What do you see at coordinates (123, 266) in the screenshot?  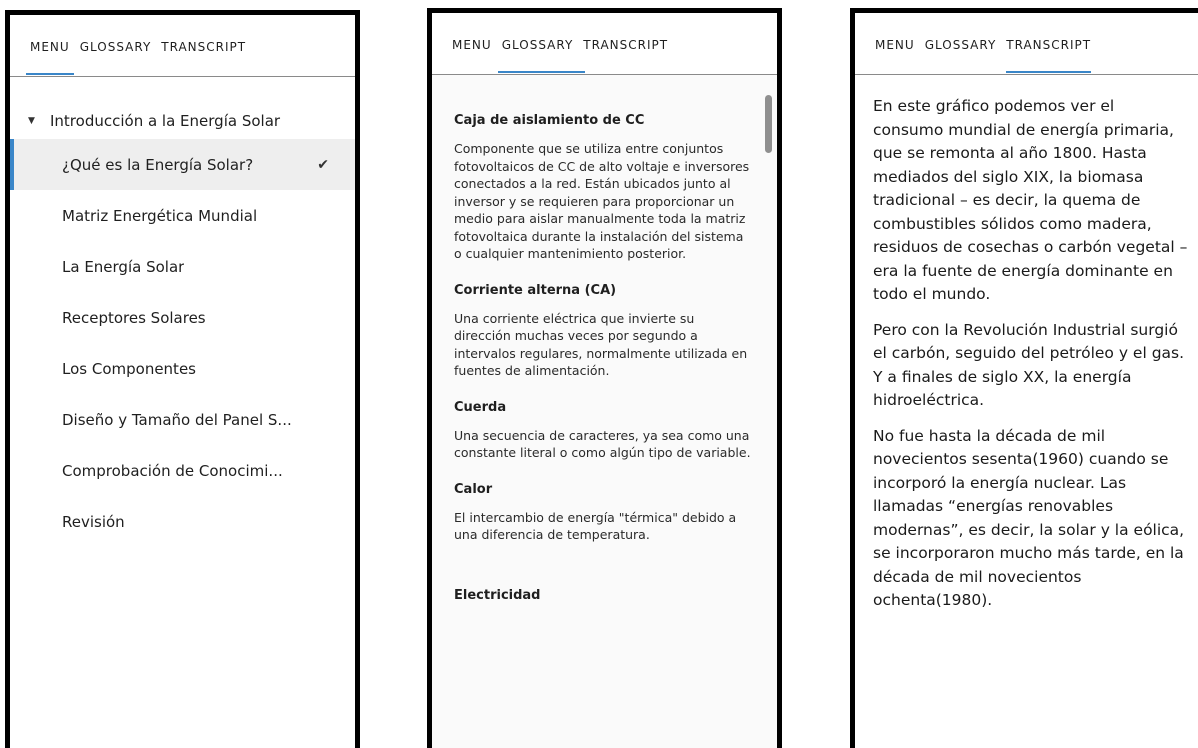 I see `menu-item-label: La Energía Solar` at bounding box center [123, 266].